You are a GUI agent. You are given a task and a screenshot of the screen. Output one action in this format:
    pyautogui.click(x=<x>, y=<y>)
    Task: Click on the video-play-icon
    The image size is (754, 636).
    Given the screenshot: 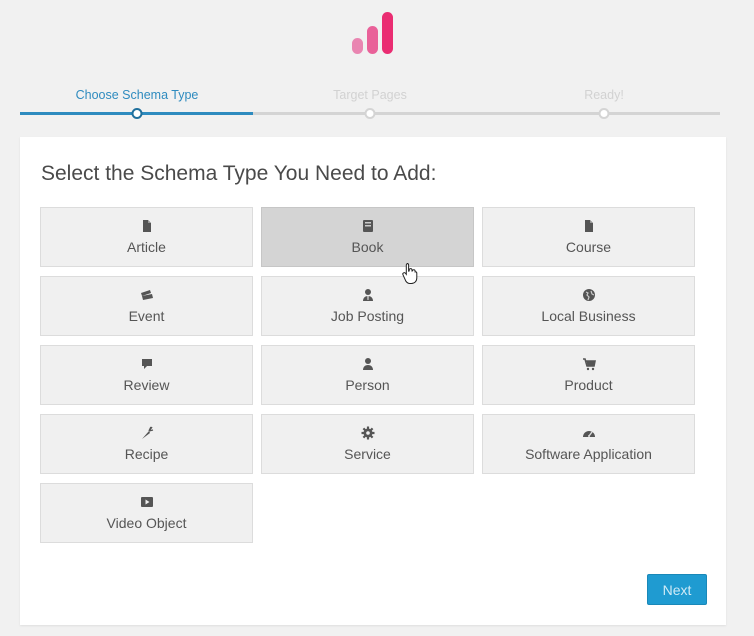 What is the action you would take?
    pyautogui.click(x=147, y=502)
    